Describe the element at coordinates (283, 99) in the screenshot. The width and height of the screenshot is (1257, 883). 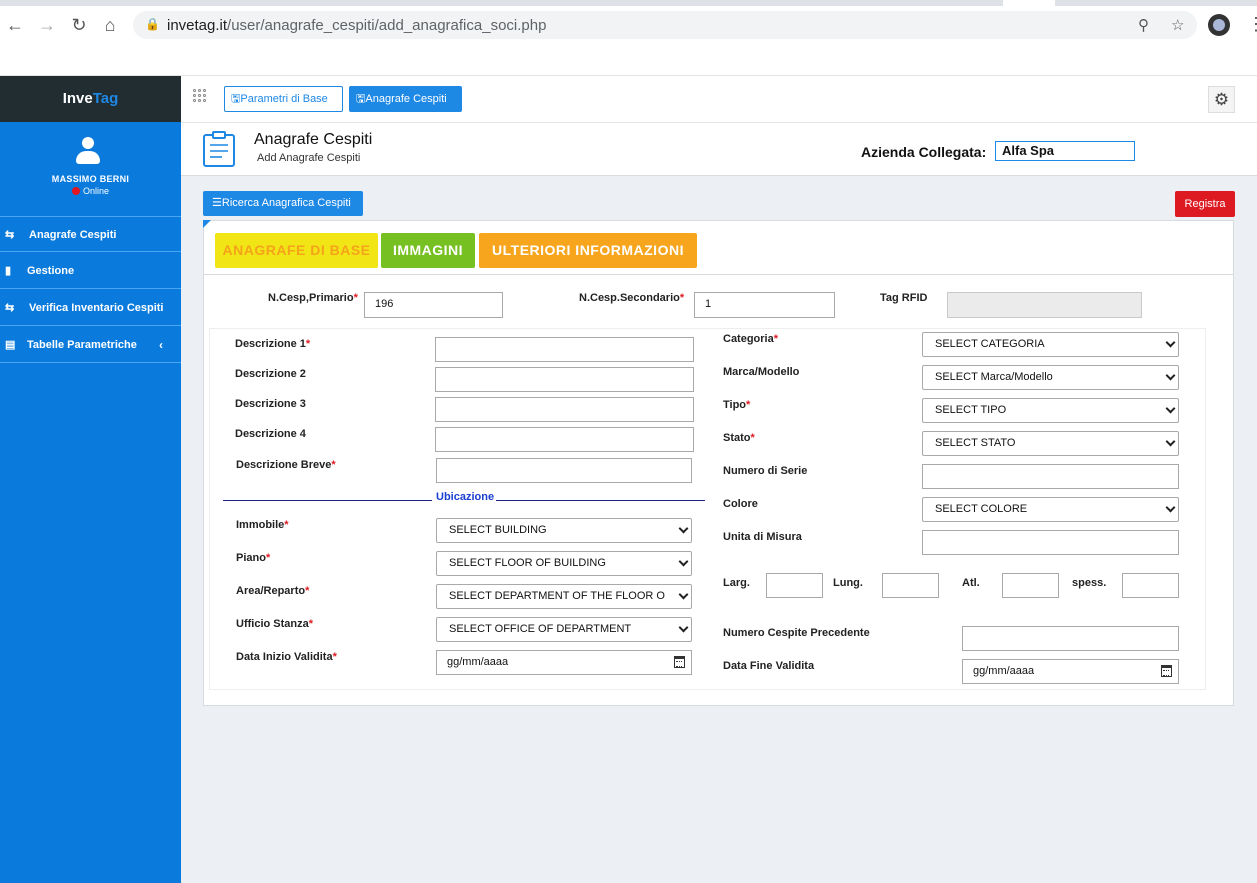
I see `parametri-di-base-button: 🖫Parametri di Base` at that location.